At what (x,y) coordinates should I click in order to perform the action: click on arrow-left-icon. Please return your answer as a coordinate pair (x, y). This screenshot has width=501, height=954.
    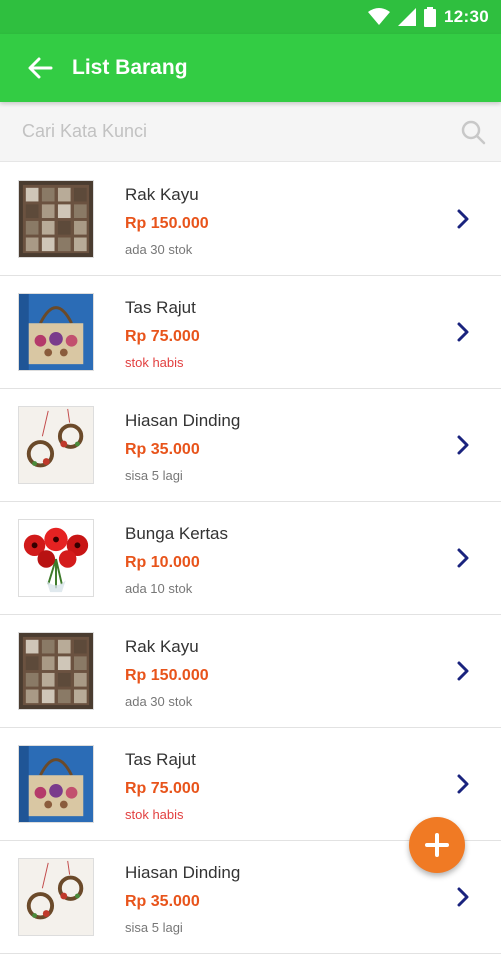
    Looking at the image, I should click on (40, 68).